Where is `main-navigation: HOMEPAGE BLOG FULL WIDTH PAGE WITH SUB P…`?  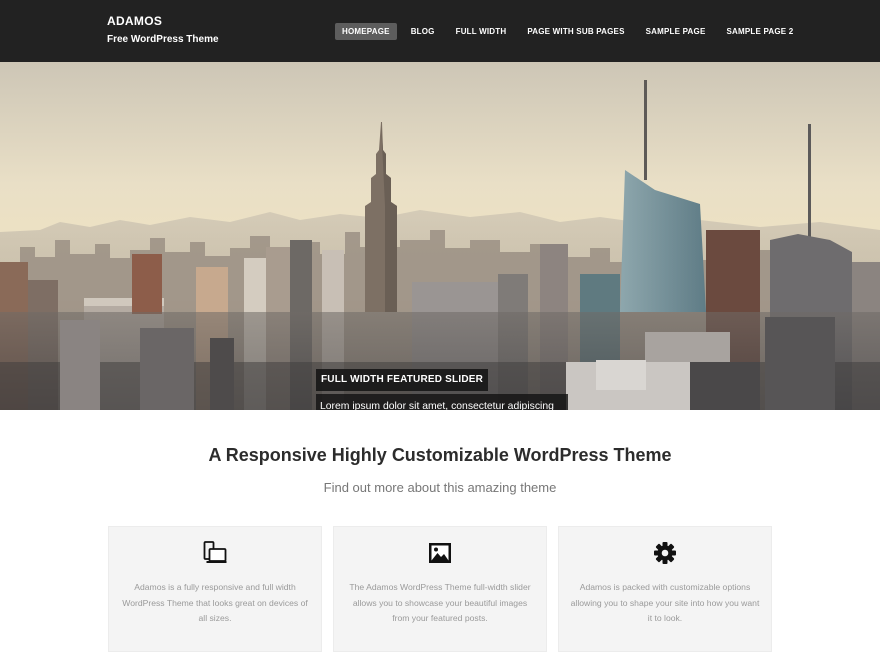
main-navigation: HOMEPAGE BLOG FULL WIDTH PAGE WITH SUB P… is located at coordinates (571, 31).